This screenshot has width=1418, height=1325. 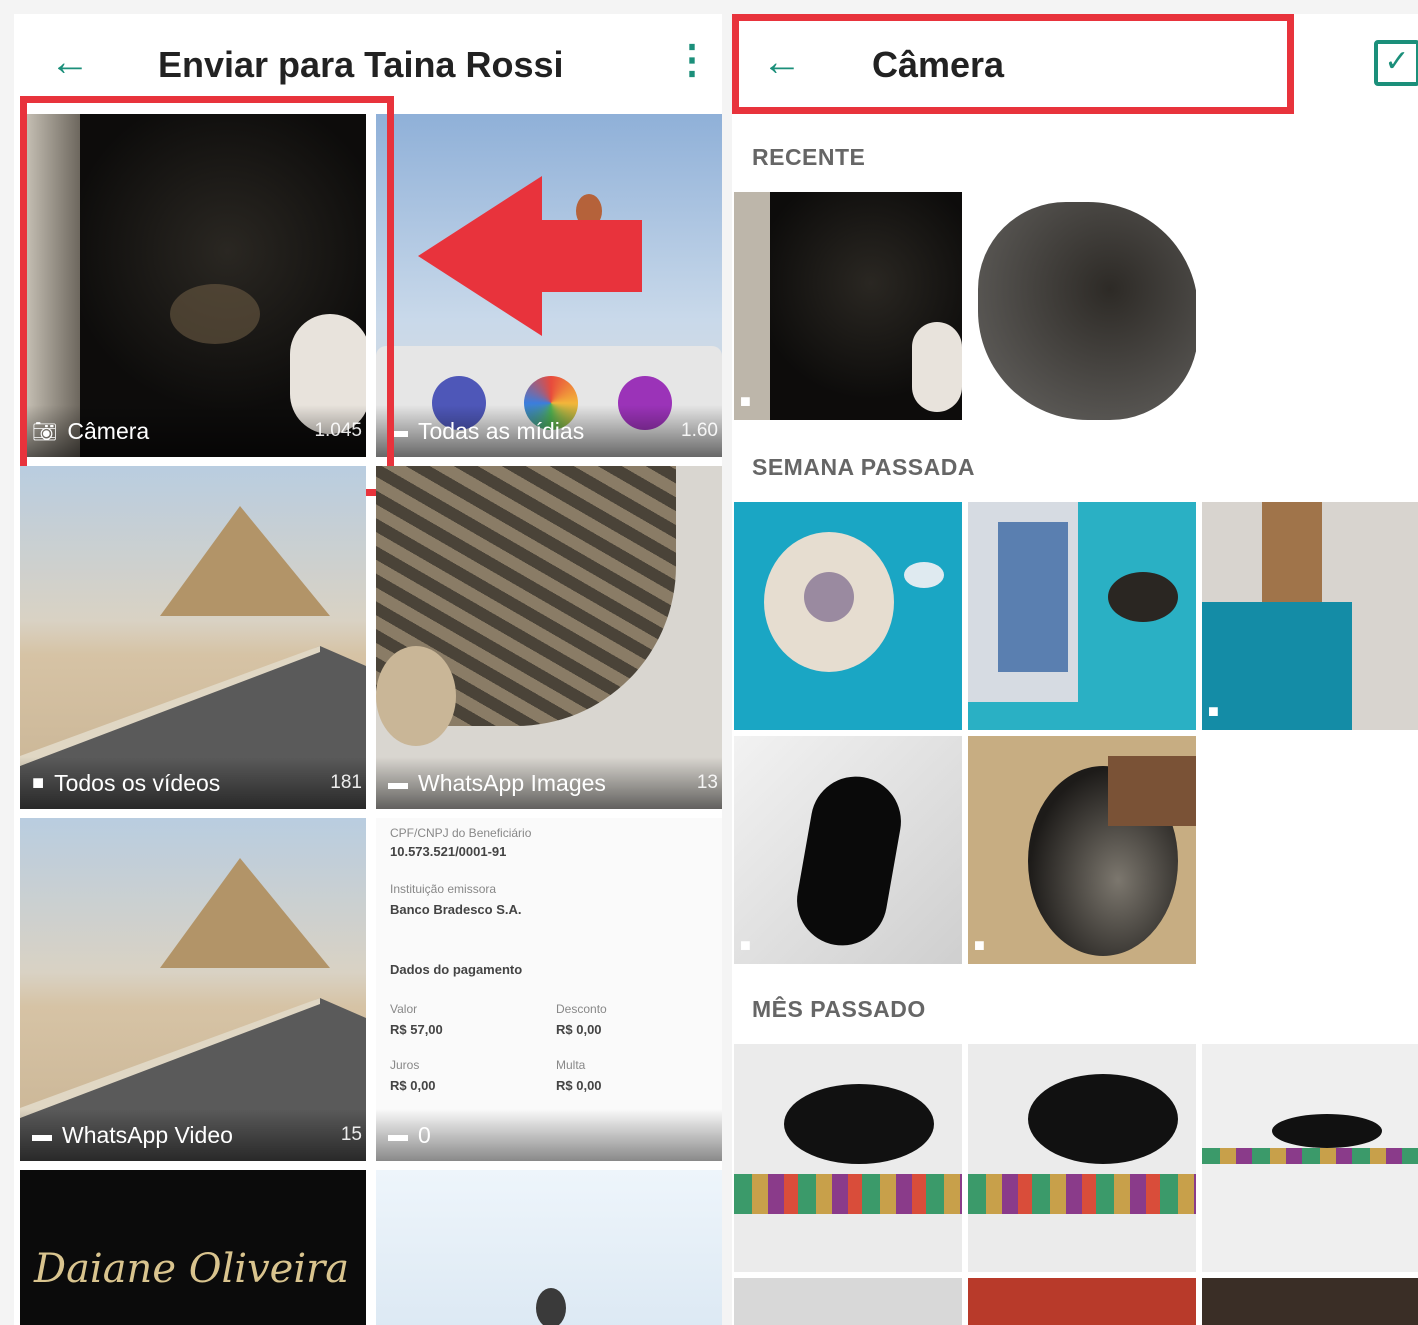 What do you see at coordinates (863, 467) in the screenshot?
I see `section-semana-passada: SEMANA PASSADA` at bounding box center [863, 467].